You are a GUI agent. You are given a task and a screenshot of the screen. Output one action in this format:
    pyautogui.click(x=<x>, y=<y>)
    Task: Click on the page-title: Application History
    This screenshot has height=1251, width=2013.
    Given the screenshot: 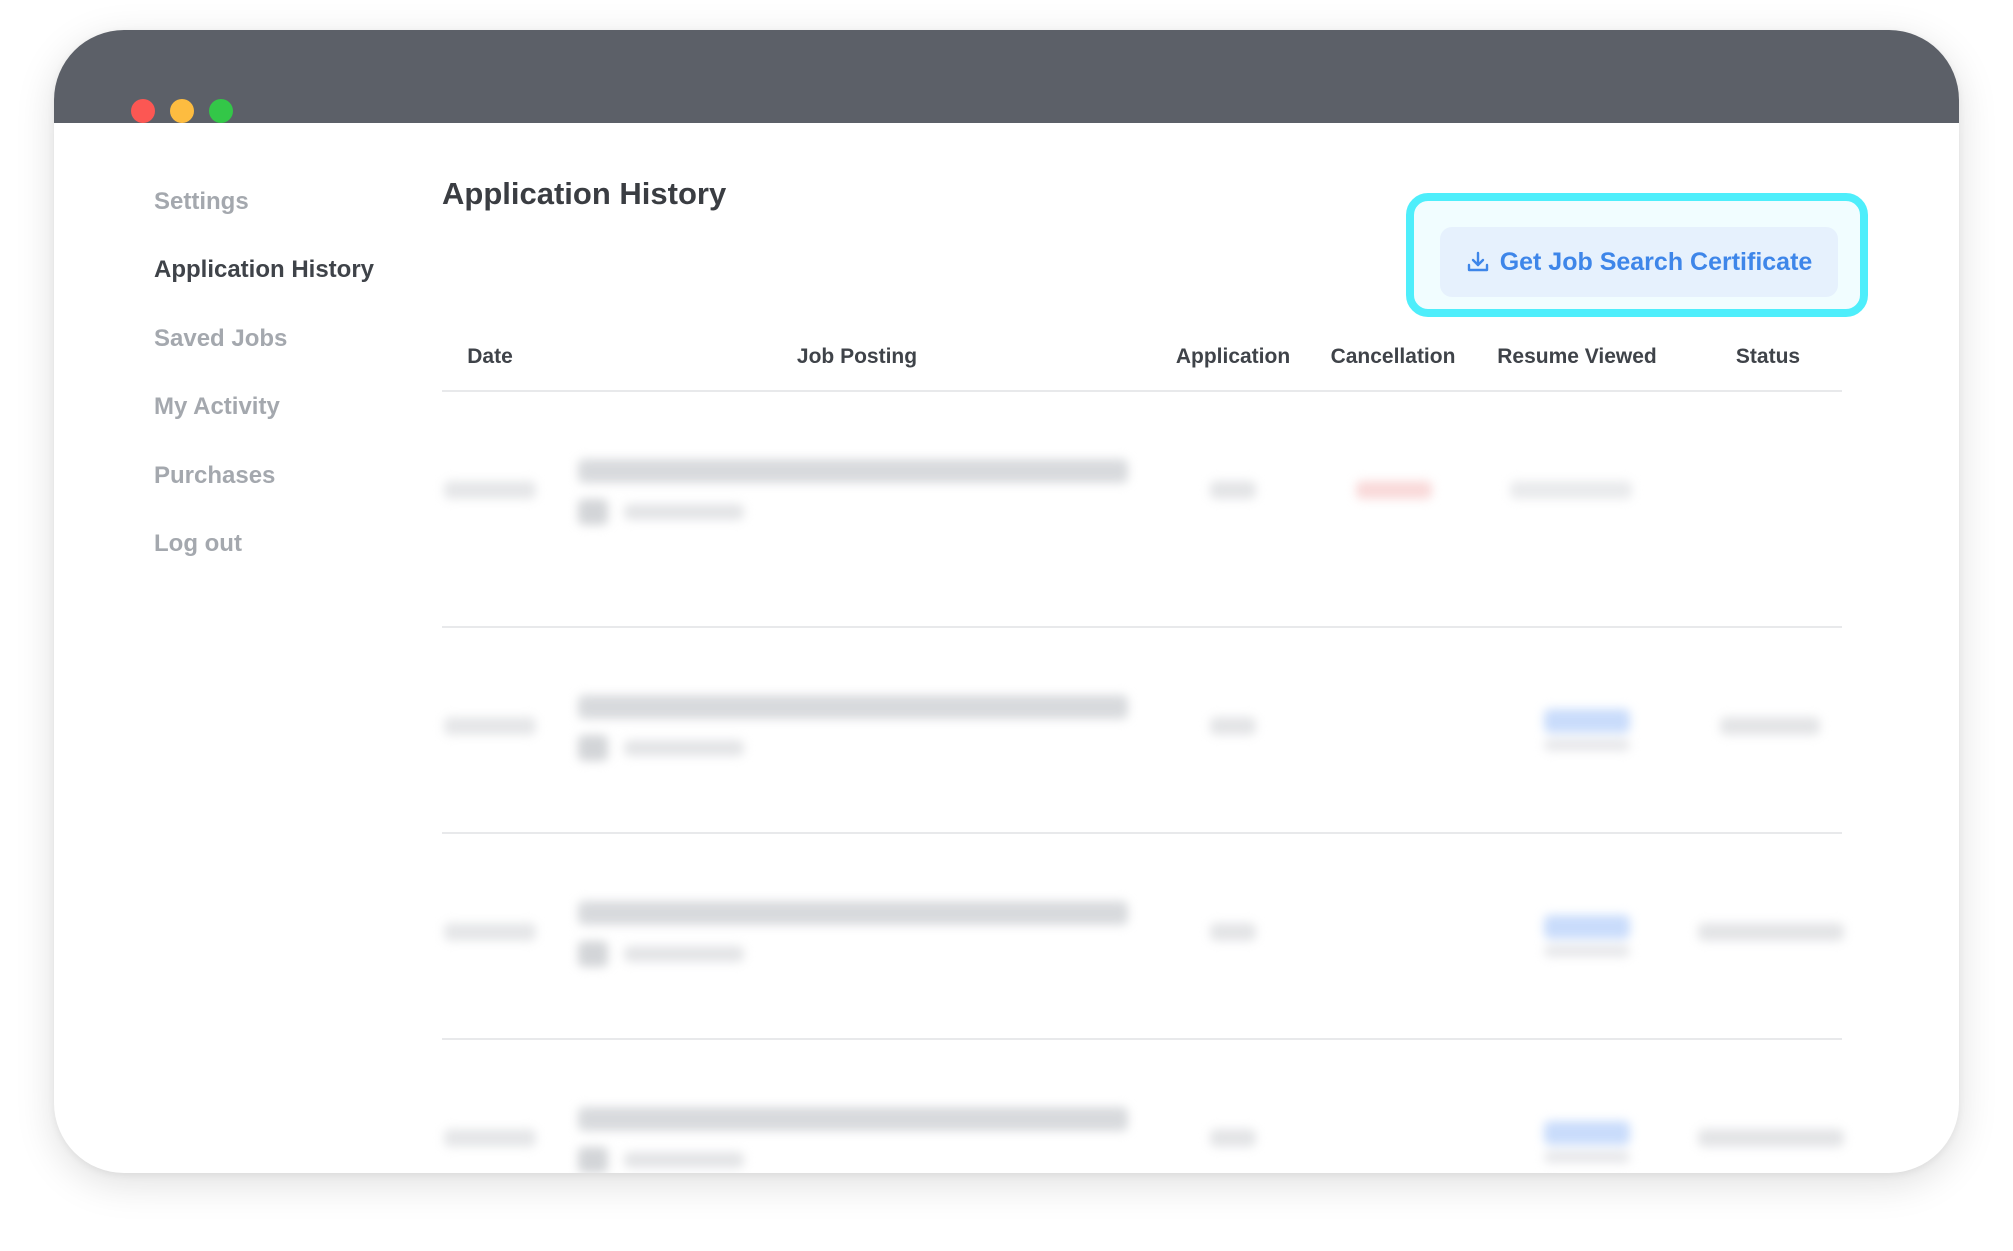 What is the action you would take?
    pyautogui.click(x=584, y=193)
    